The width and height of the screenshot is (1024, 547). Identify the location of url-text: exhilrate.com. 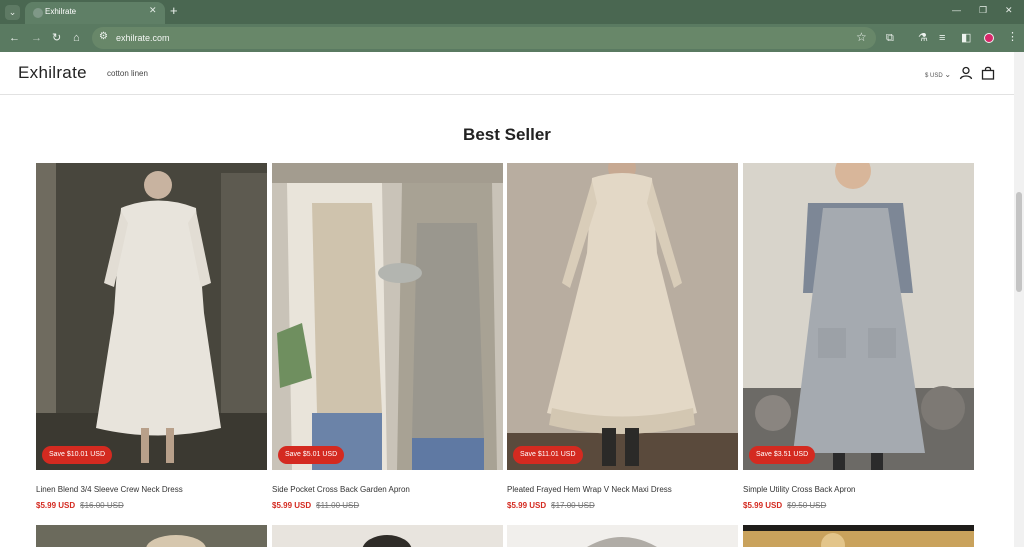
(143, 38).